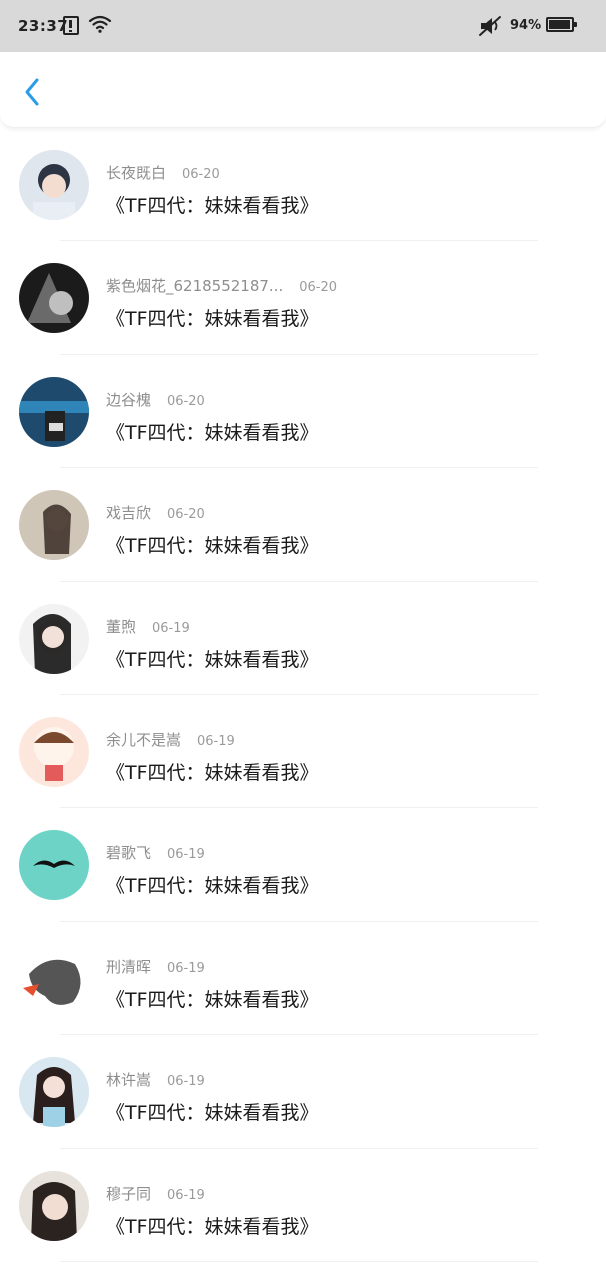  I want to click on username: 林许嵩 06-19, so click(155, 1079).